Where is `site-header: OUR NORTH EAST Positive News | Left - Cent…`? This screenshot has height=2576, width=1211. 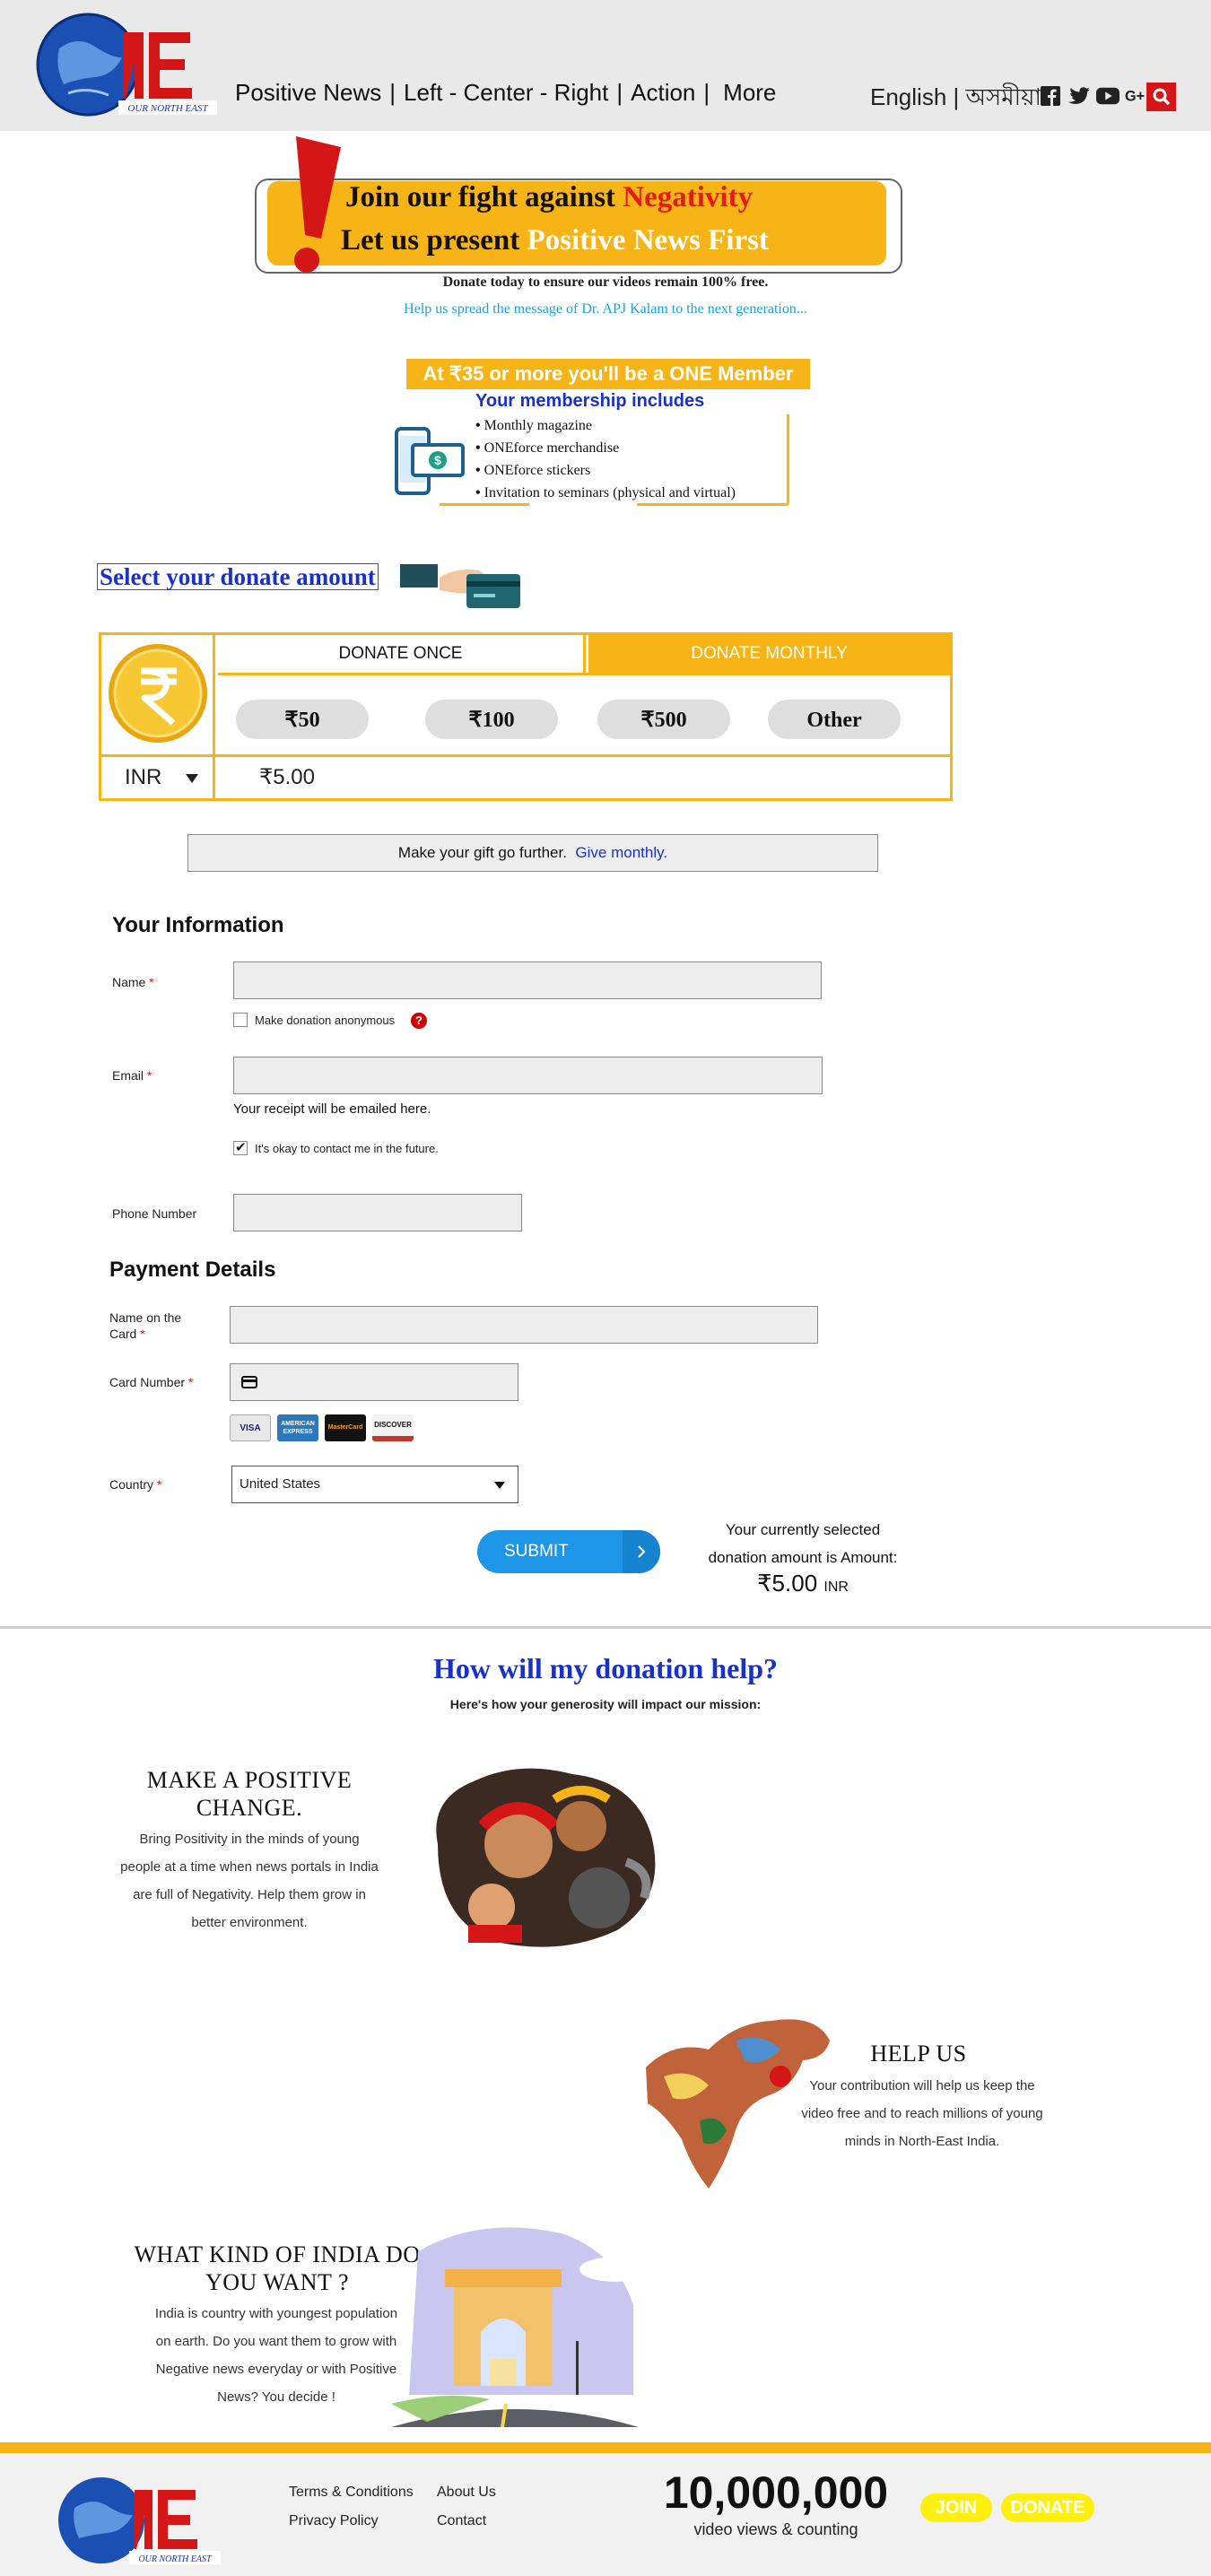
site-header: OUR NORTH EAST Positive News | Left - Cent… is located at coordinates (605, 65).